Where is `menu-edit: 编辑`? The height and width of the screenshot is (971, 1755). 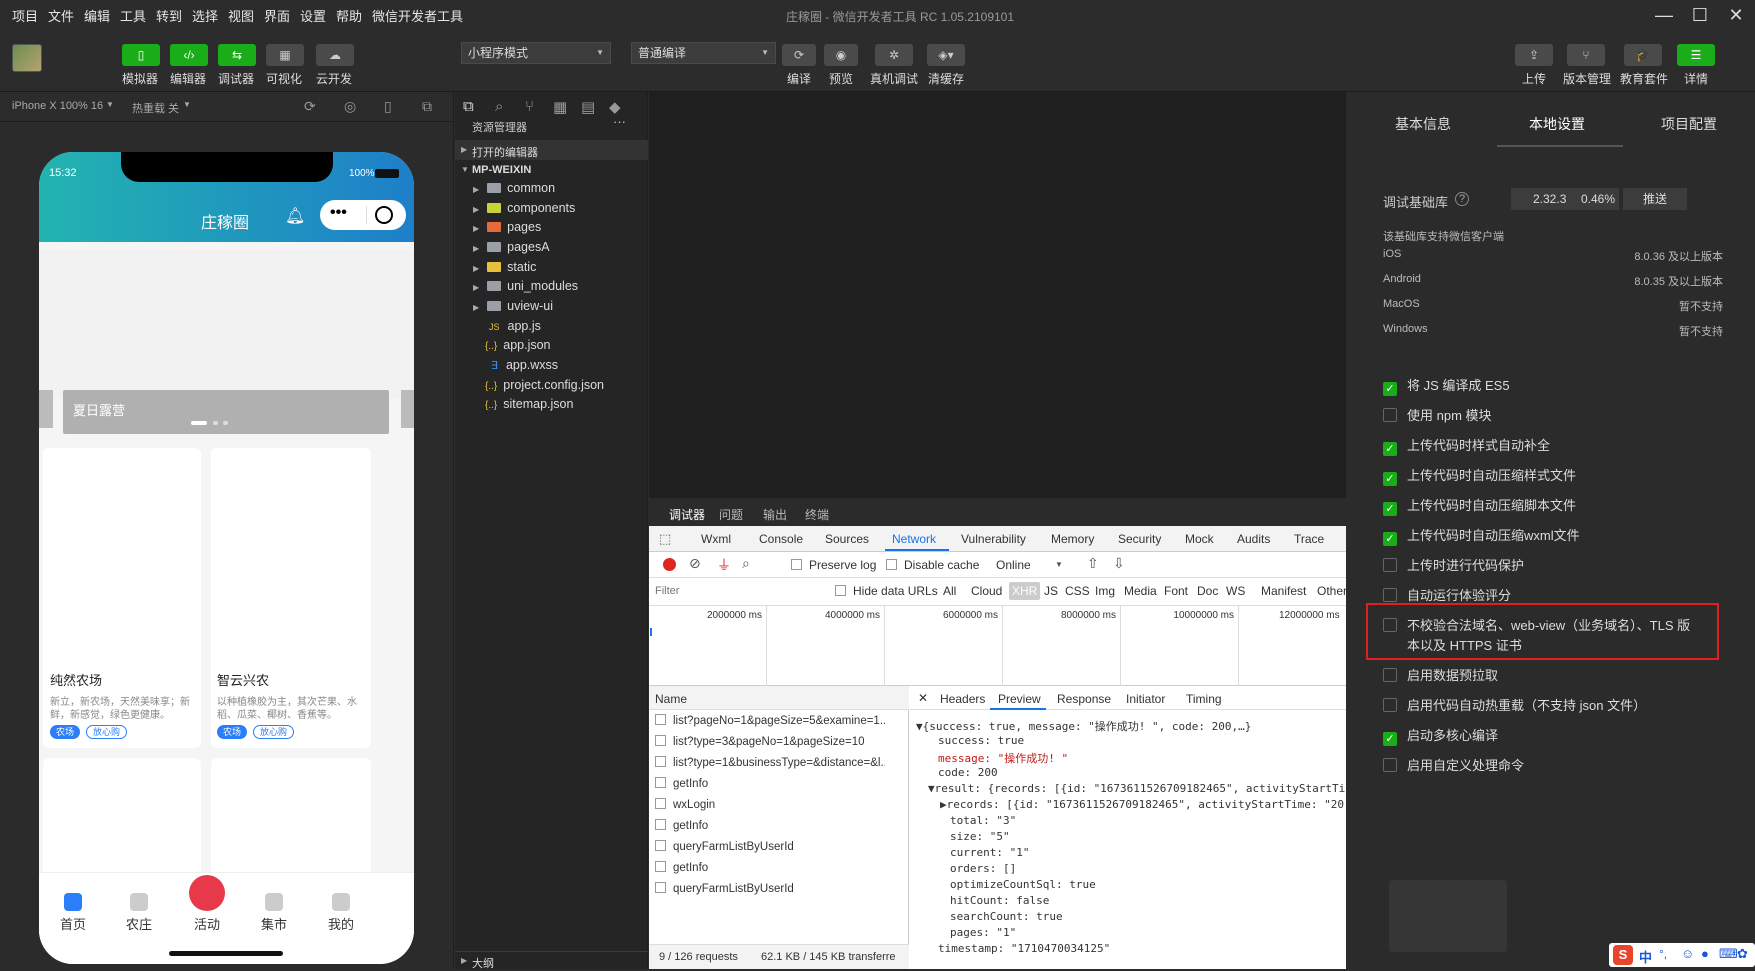
menu-edit: 编辑 is located at coordinates (97, 15).